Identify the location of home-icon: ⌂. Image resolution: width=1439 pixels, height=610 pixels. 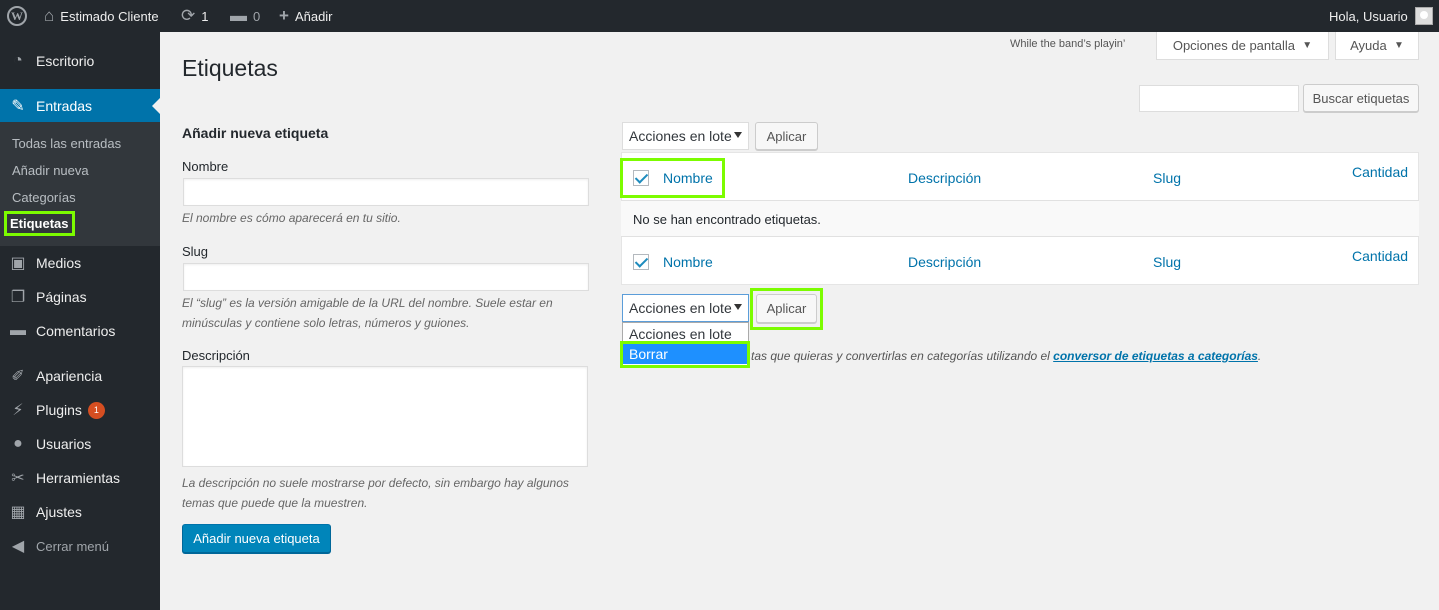
(49, 15).